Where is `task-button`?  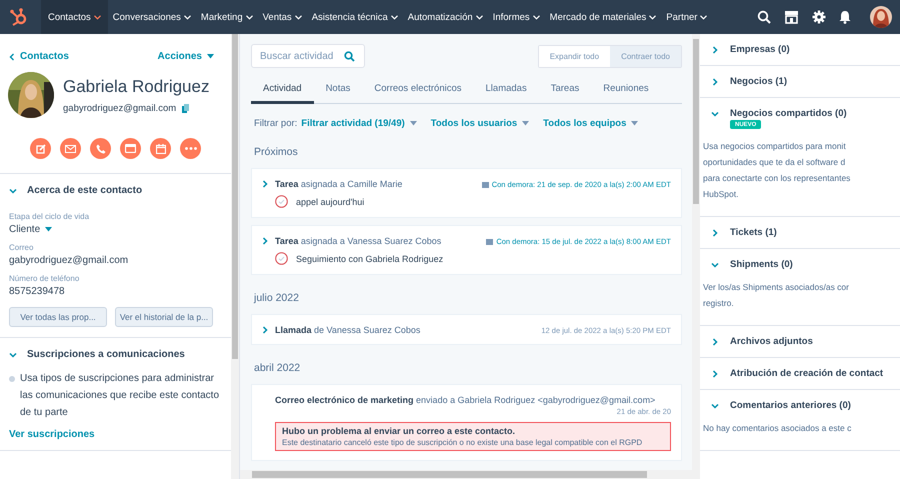
task-button is located at coordinates (130, 148).